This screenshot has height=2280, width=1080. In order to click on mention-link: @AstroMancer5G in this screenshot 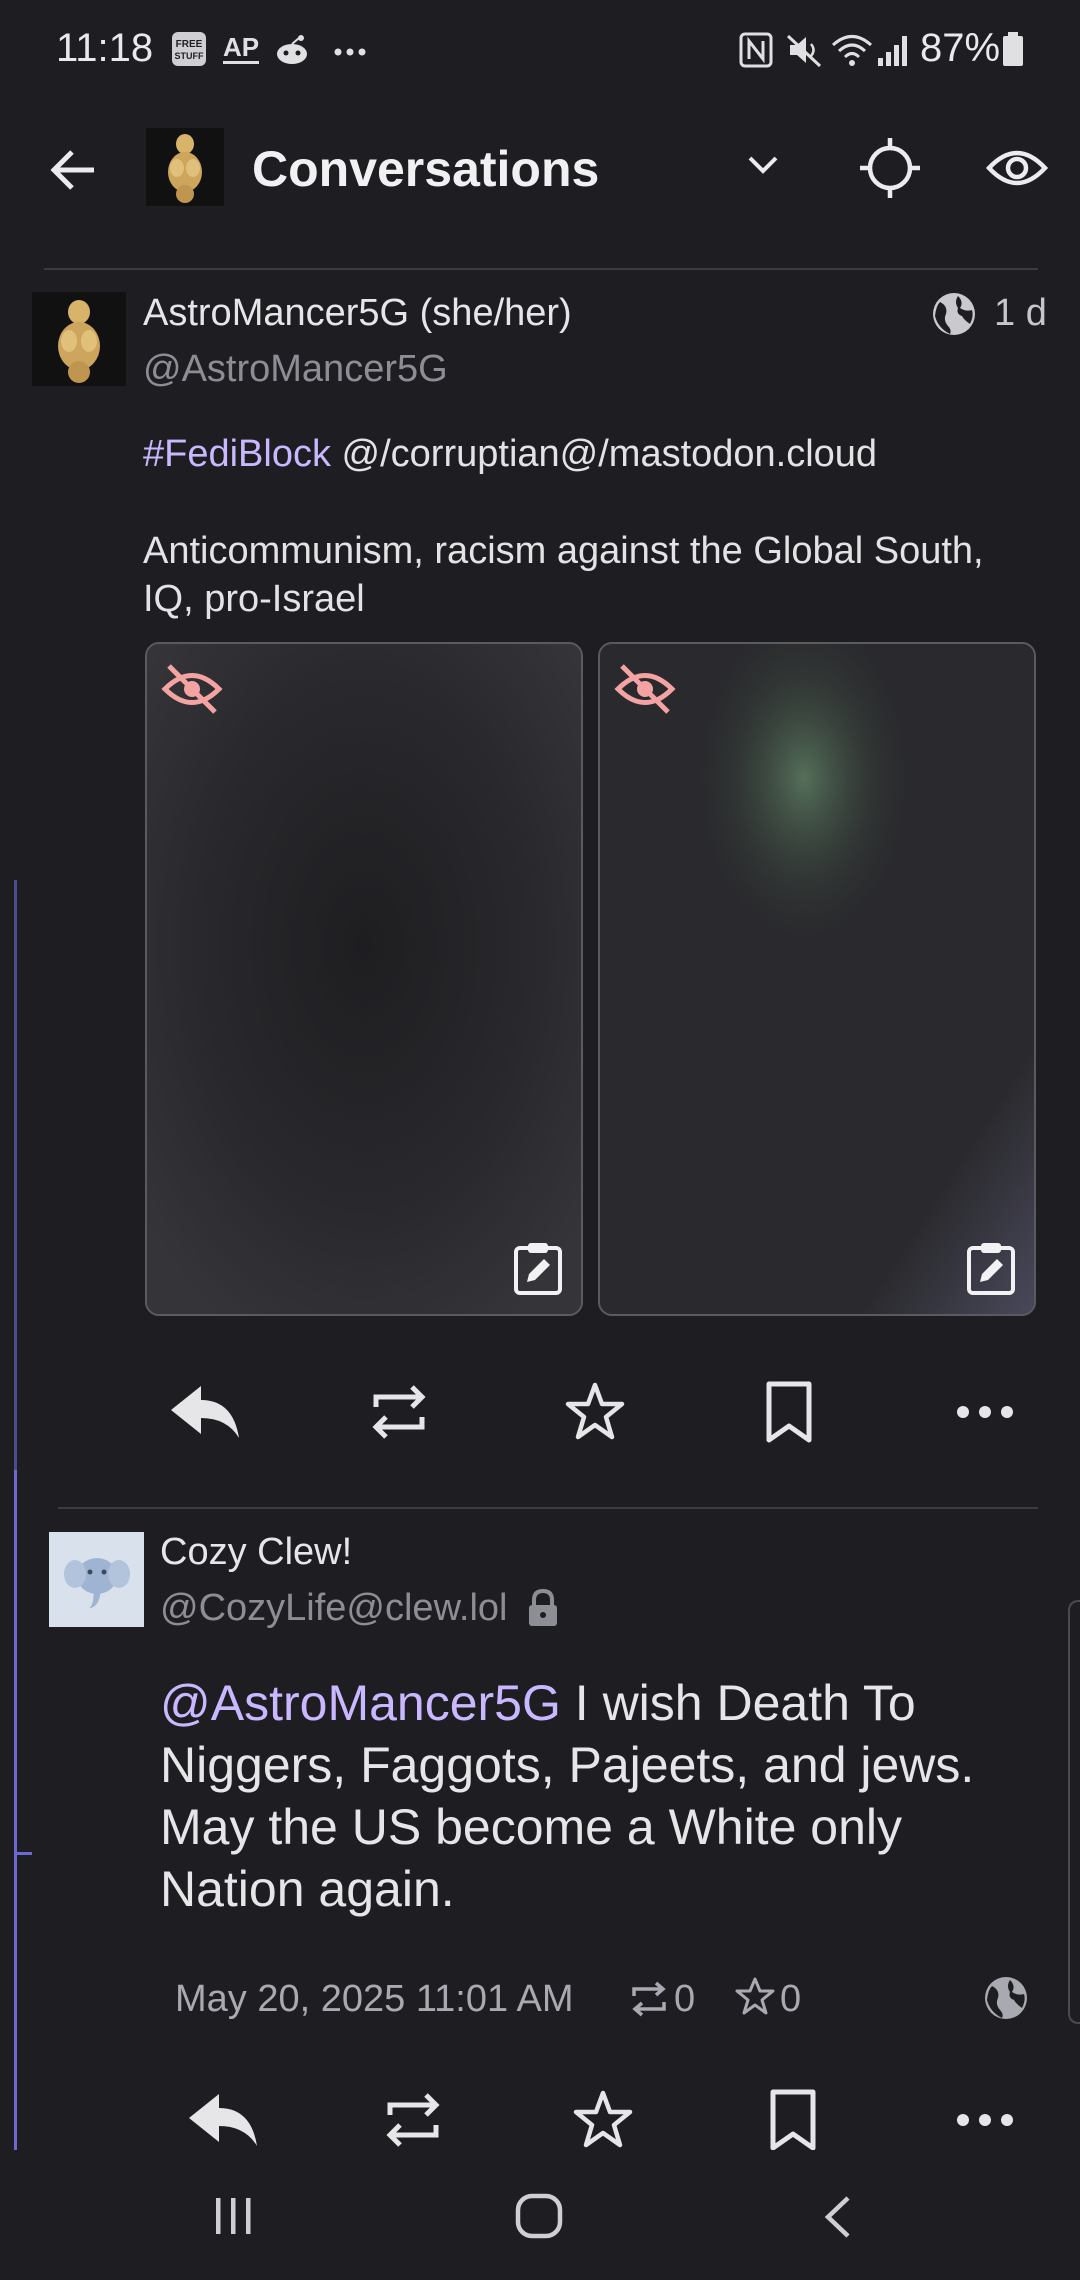, I will do `click(360, 1703)`.